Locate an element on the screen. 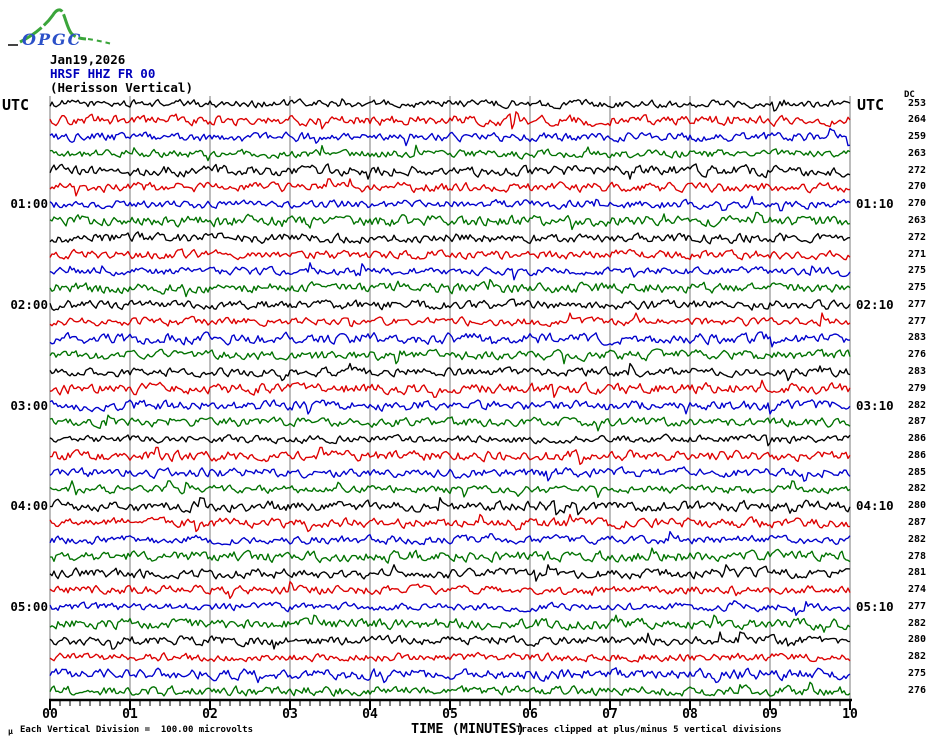 This screenshot has height=744, width=930. x-axis-title: TIME (MINUTES) is located at coordinates (468, 729).